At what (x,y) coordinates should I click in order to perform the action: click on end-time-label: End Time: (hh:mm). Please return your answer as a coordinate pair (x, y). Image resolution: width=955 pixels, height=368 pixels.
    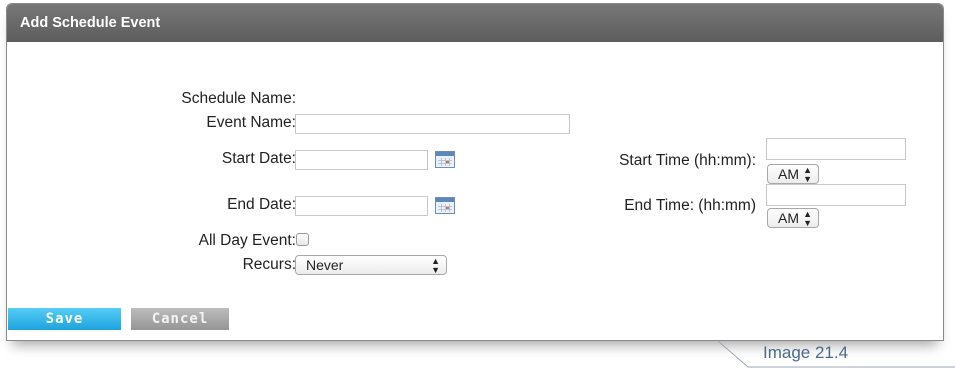
    Looking at the image, I should click on (690, 205).